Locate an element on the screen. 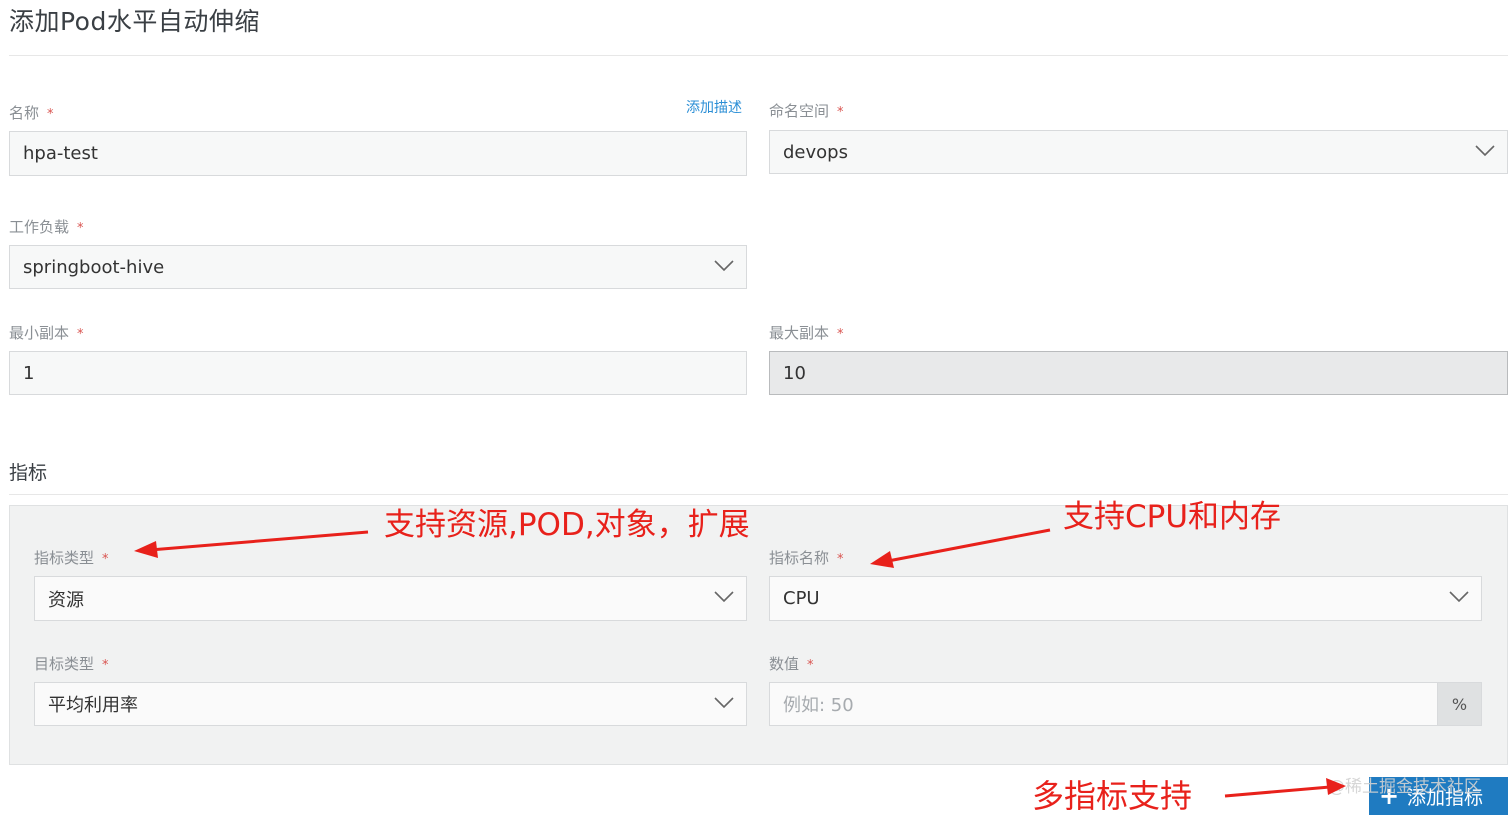 Image resolution: width=1512 pixels, height=818 pixels. arrow-to-add-metric is located at coordinates (1285, 788).